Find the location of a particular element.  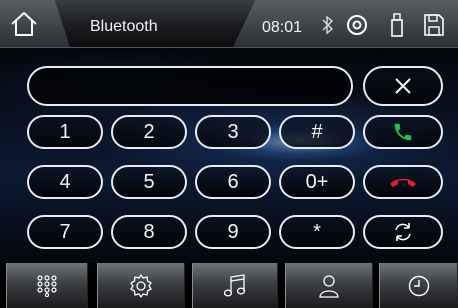

music-tab is located at coordinates (235, 285).